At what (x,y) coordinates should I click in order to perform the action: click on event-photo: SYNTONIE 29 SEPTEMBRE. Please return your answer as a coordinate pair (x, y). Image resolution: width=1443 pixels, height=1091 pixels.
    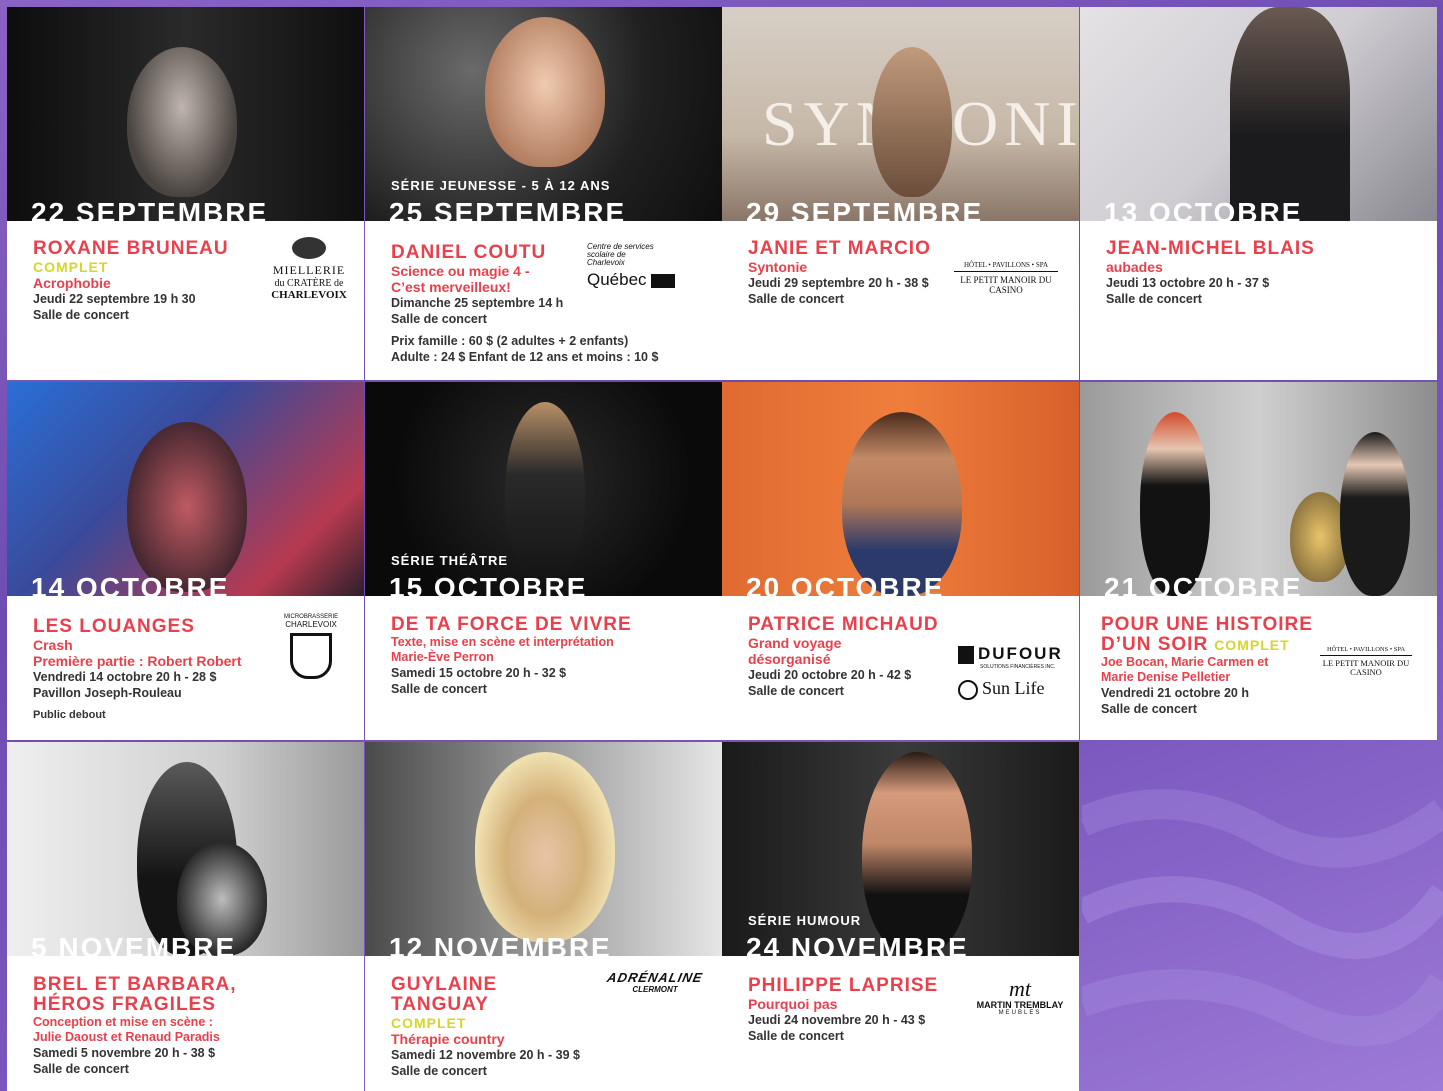
    Looking at the image, I should click on (900, 114).